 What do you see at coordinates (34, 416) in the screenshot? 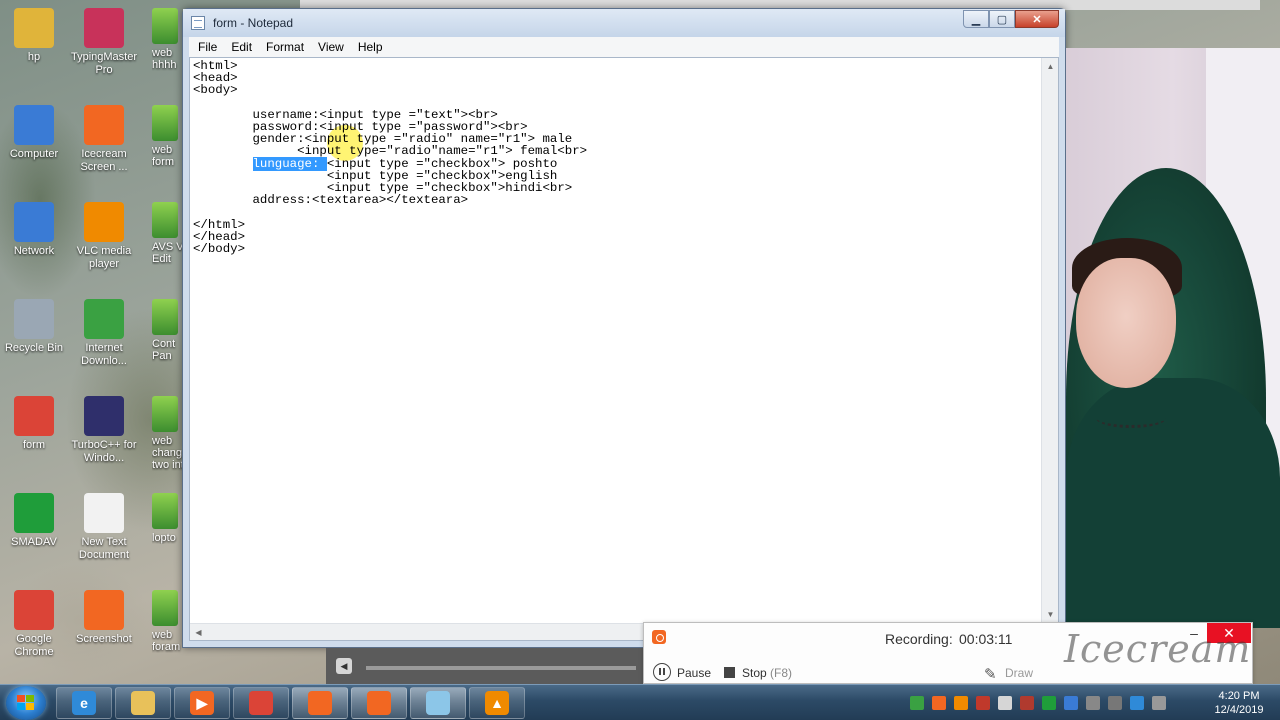
I see `chrome-form-icon` at bounding box center [34, 416].